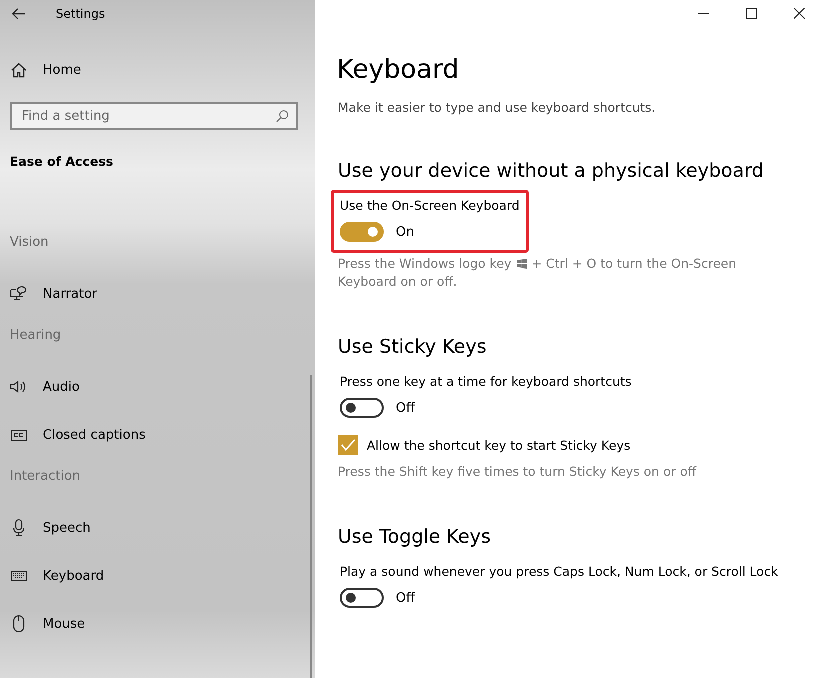  What do you see at coordinates (311, 526) in the screenshot?
I see `scrollbar` at bounding box center [311, 526].